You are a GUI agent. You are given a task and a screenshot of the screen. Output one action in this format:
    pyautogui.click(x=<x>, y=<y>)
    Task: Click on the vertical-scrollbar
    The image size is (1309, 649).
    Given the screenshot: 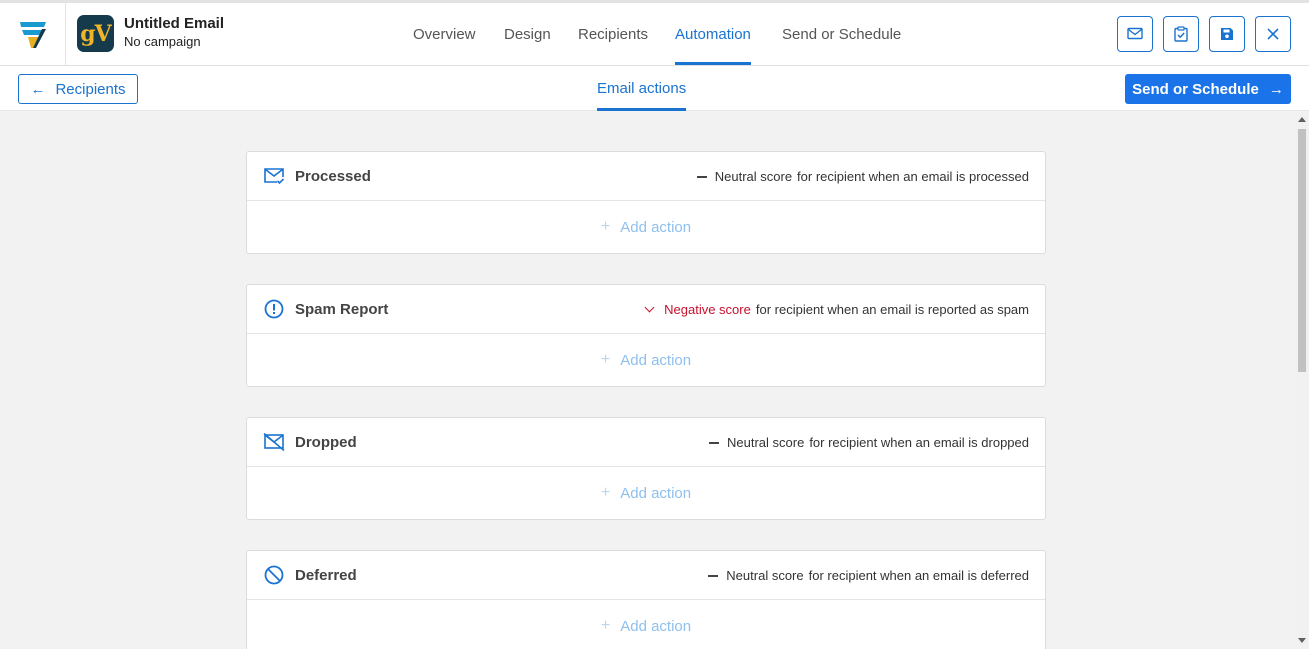 What is the action you would take?
    pyautogui.click(x=1302, y=380)
    